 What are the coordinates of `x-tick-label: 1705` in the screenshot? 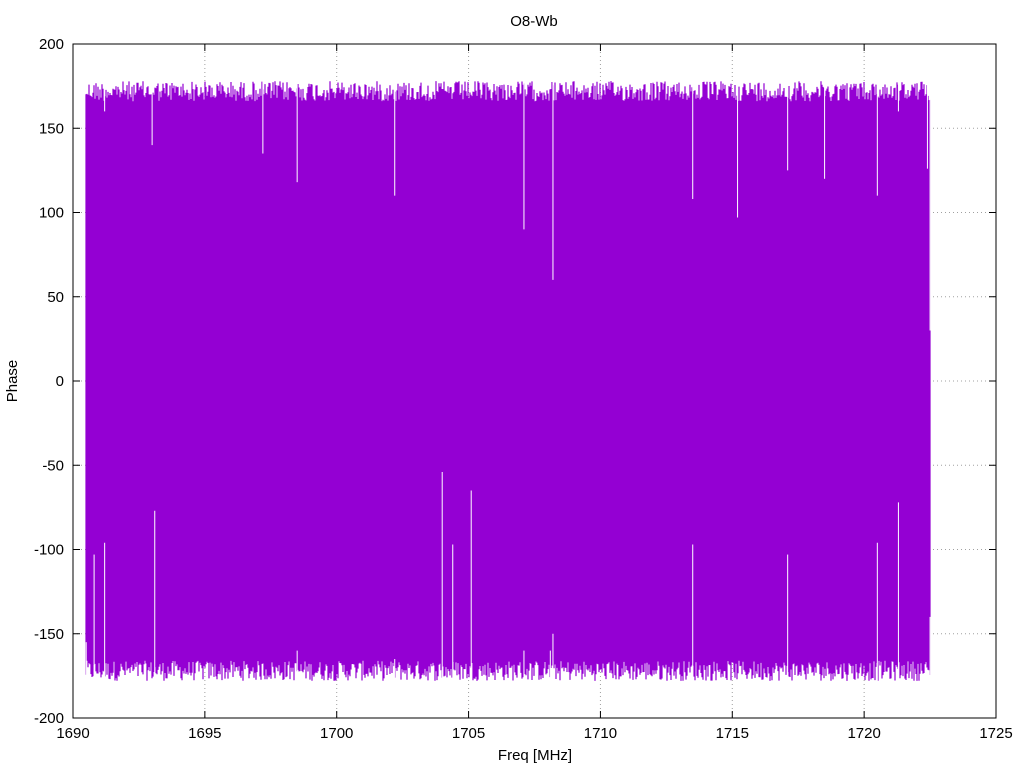 It's located at (468, 733).